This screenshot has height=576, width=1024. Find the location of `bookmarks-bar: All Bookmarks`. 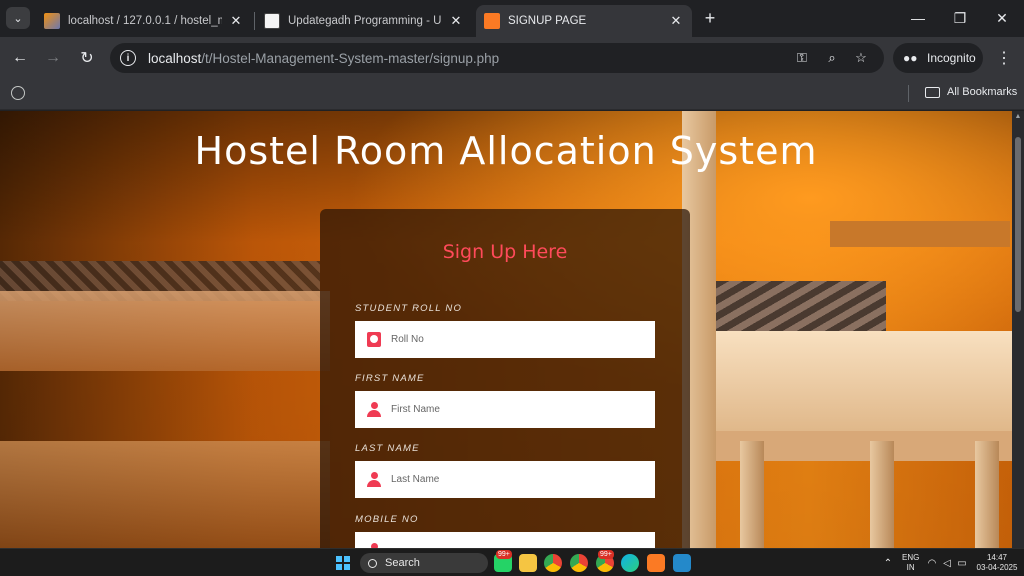

bookmarks-bar: All Bookmarks is located at coordinates (512, 94).